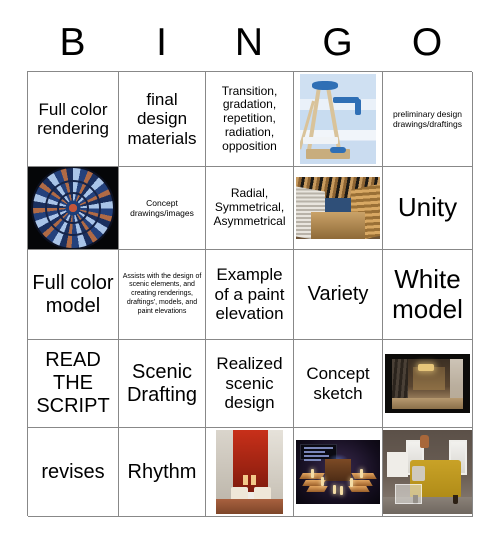 The height and width of the screenshot is (544, 500). I want to click on bingo-cell: Scenic Drafting, so click(162, 384).